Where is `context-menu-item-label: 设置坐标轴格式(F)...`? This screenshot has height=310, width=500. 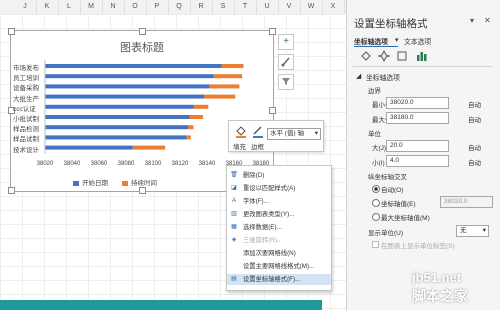
context-menu-item-label: 设置坐标轴格式(F)... is located at coordinates (272, 279).